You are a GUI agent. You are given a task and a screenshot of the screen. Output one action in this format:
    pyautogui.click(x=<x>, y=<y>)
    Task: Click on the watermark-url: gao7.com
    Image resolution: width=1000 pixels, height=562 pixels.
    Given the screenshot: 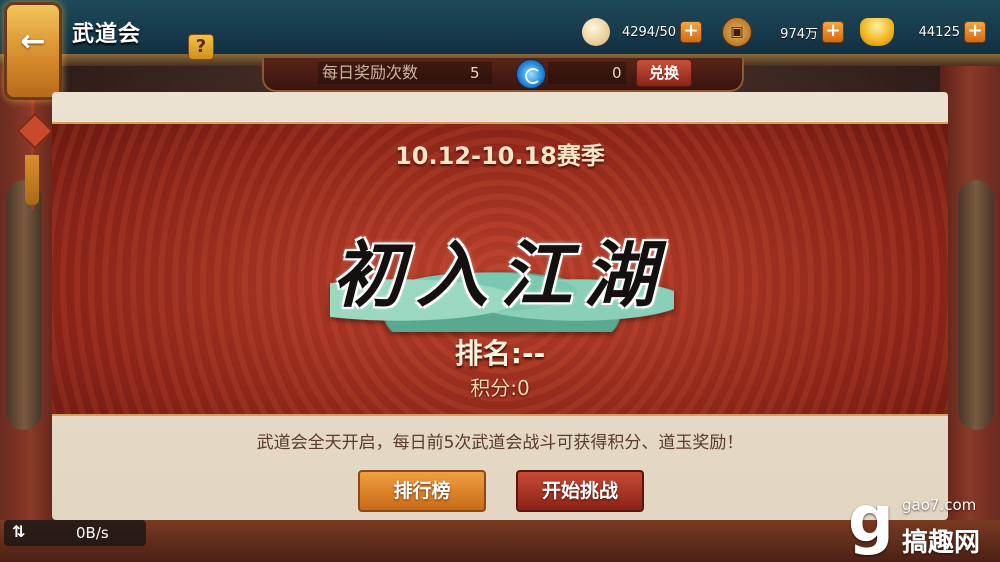 What is the action you would take?
    pyautogui.click(x=939, y=505)
    